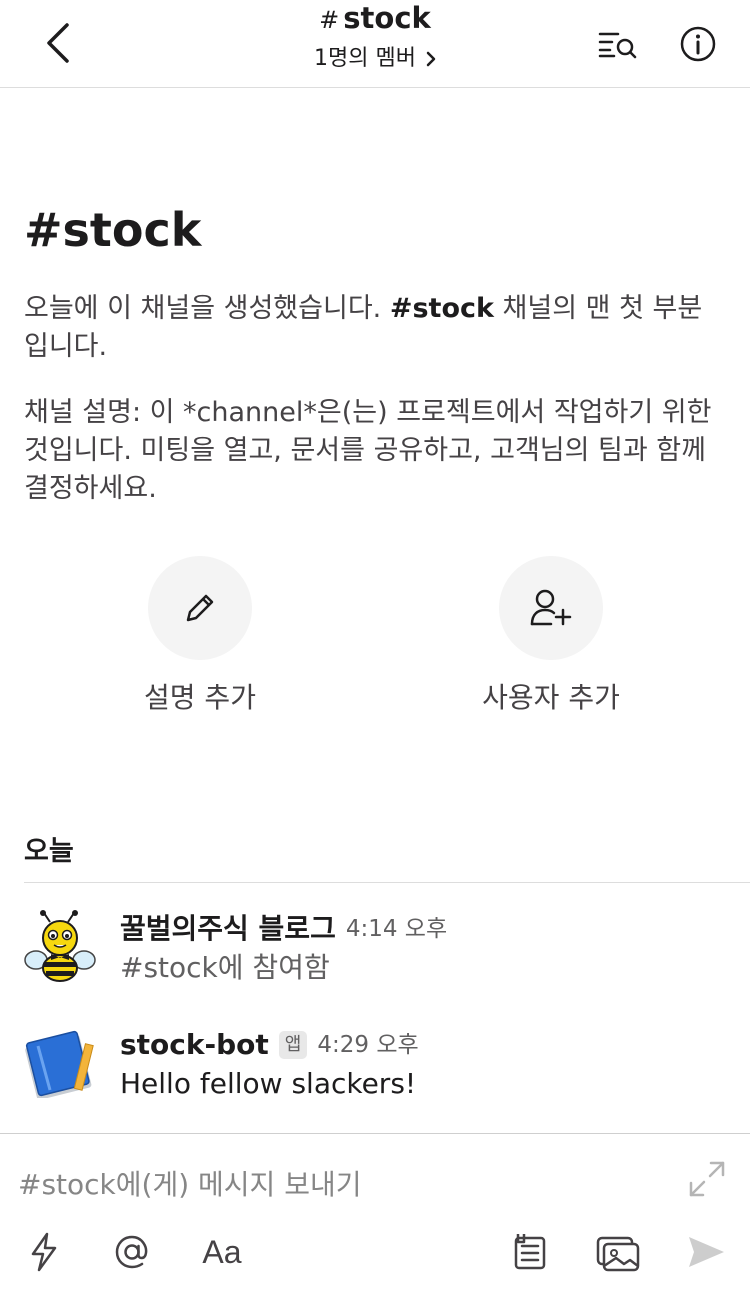 The width and height of the screenshot is (750, 1294). I want to click on add-user-label: 사용자 추가, so click(551, 697).